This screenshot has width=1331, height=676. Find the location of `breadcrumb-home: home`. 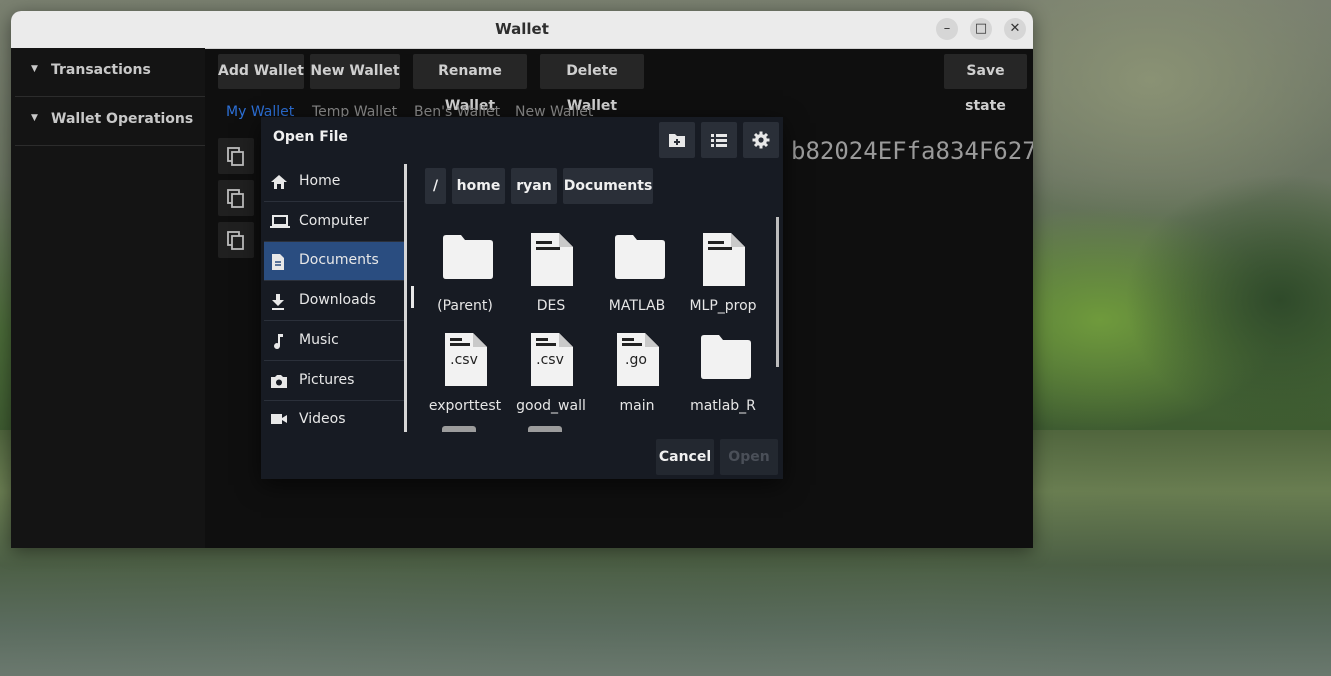

breadcrumb-home: home is located at coordinates (478, 186).